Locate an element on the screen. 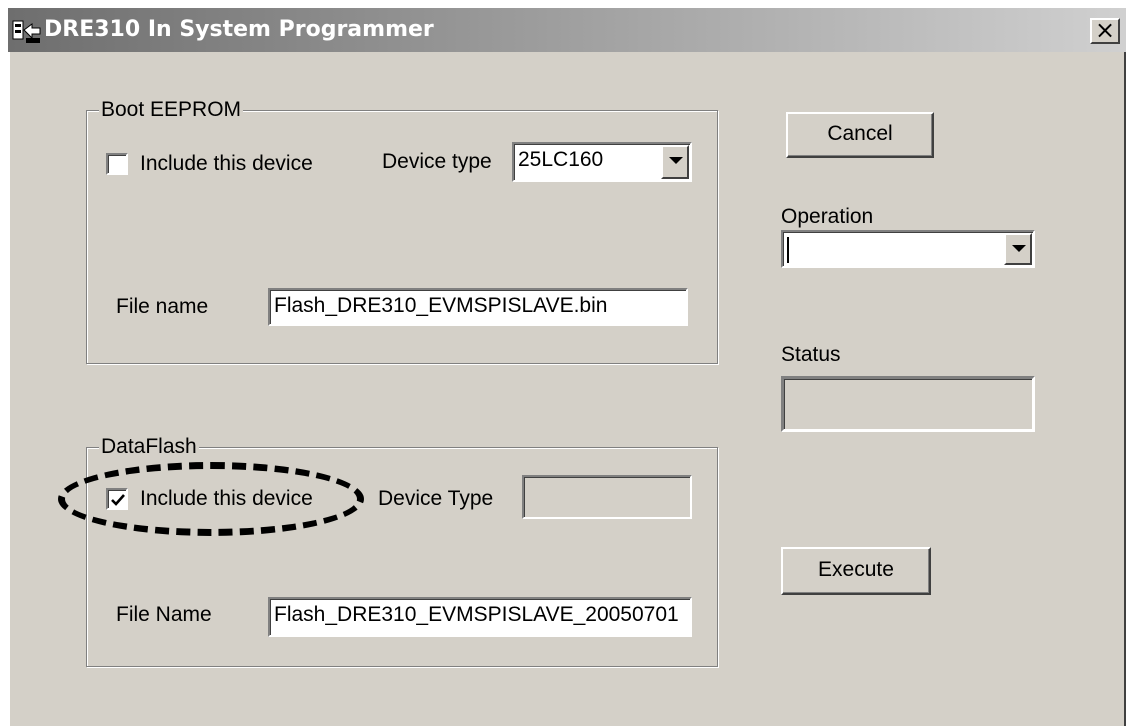 This screenshot has width=1134, height=726. execute-button-label: Execute is located at coordinates (856, 569).